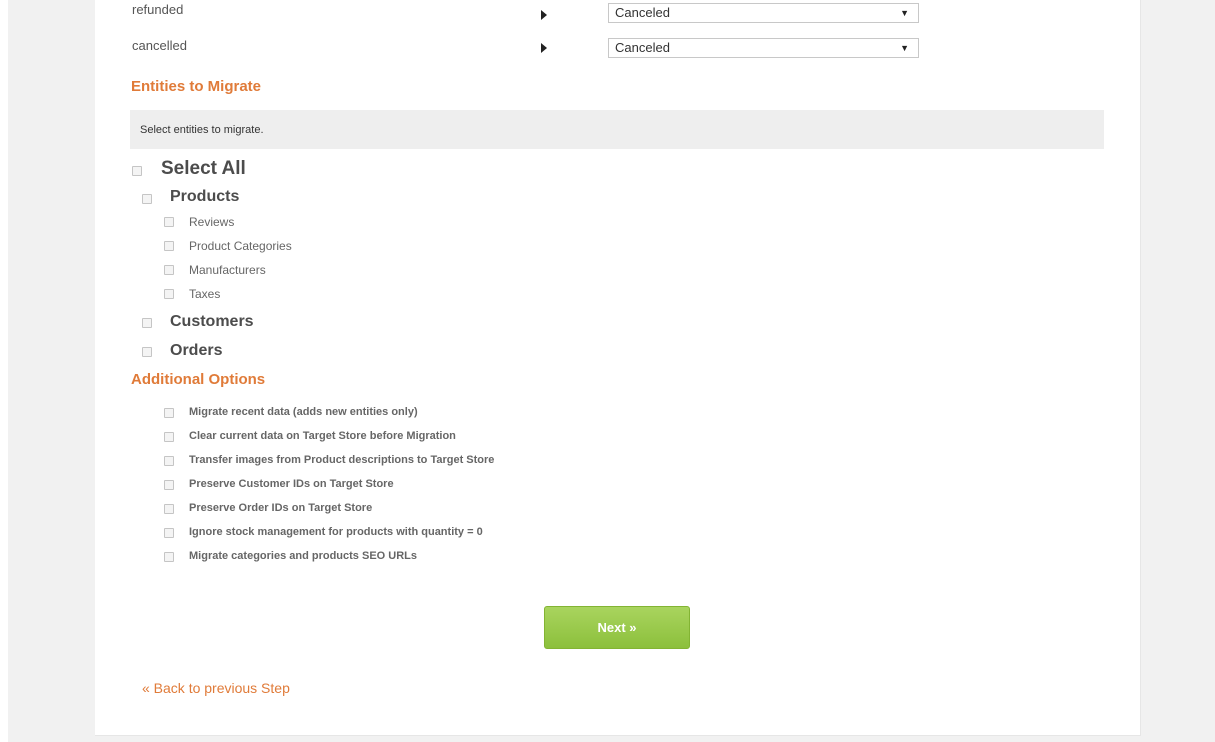 This screenshot has width=1215, height=742. What do you see at coordinates (303, 556) in the screenshot?
I see `option-label: Migrate categories and products SEO URLs` at bounding box center [303, 556].